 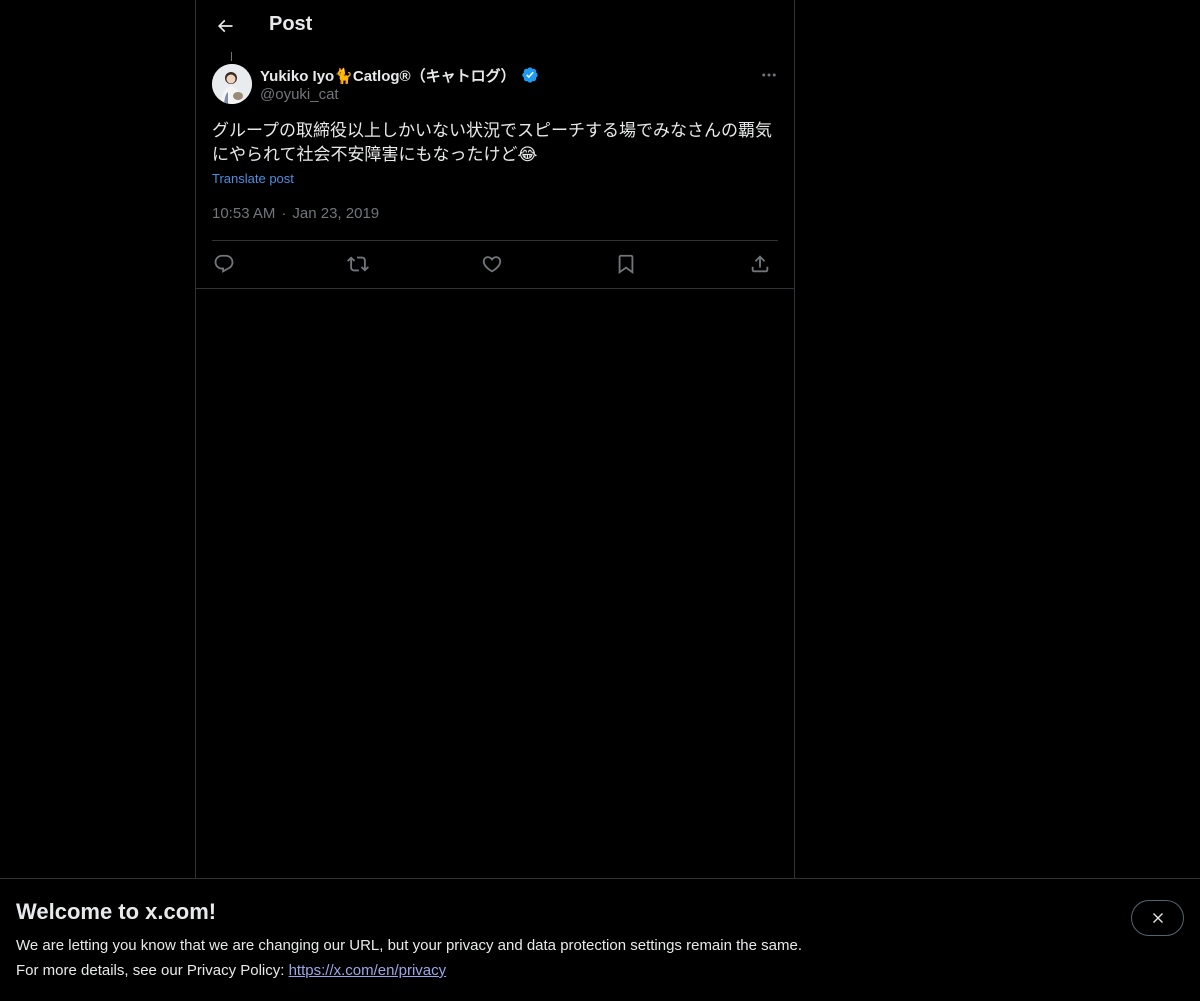 I want to click on page-header: Post, so click(x=495, y=26).